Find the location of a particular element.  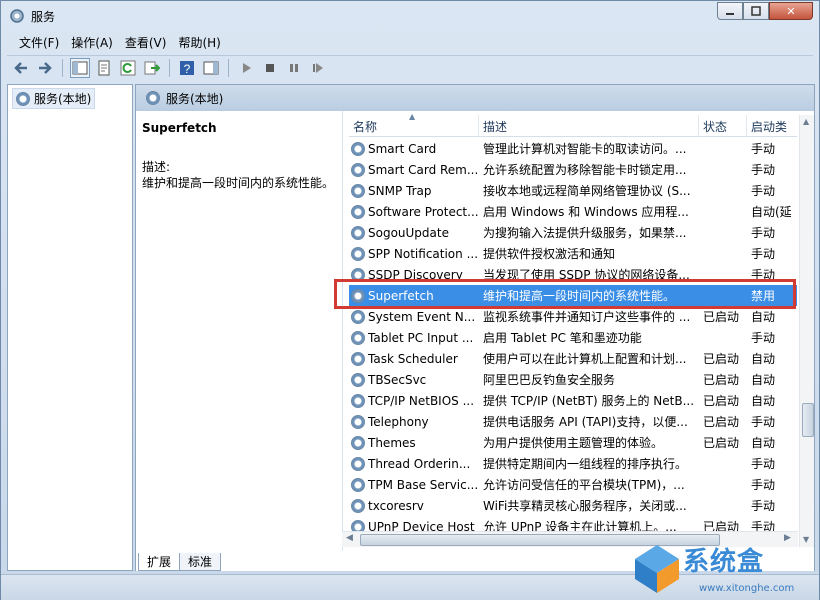

cell-name: Task Scheduler is located at coordinates (414, 358).